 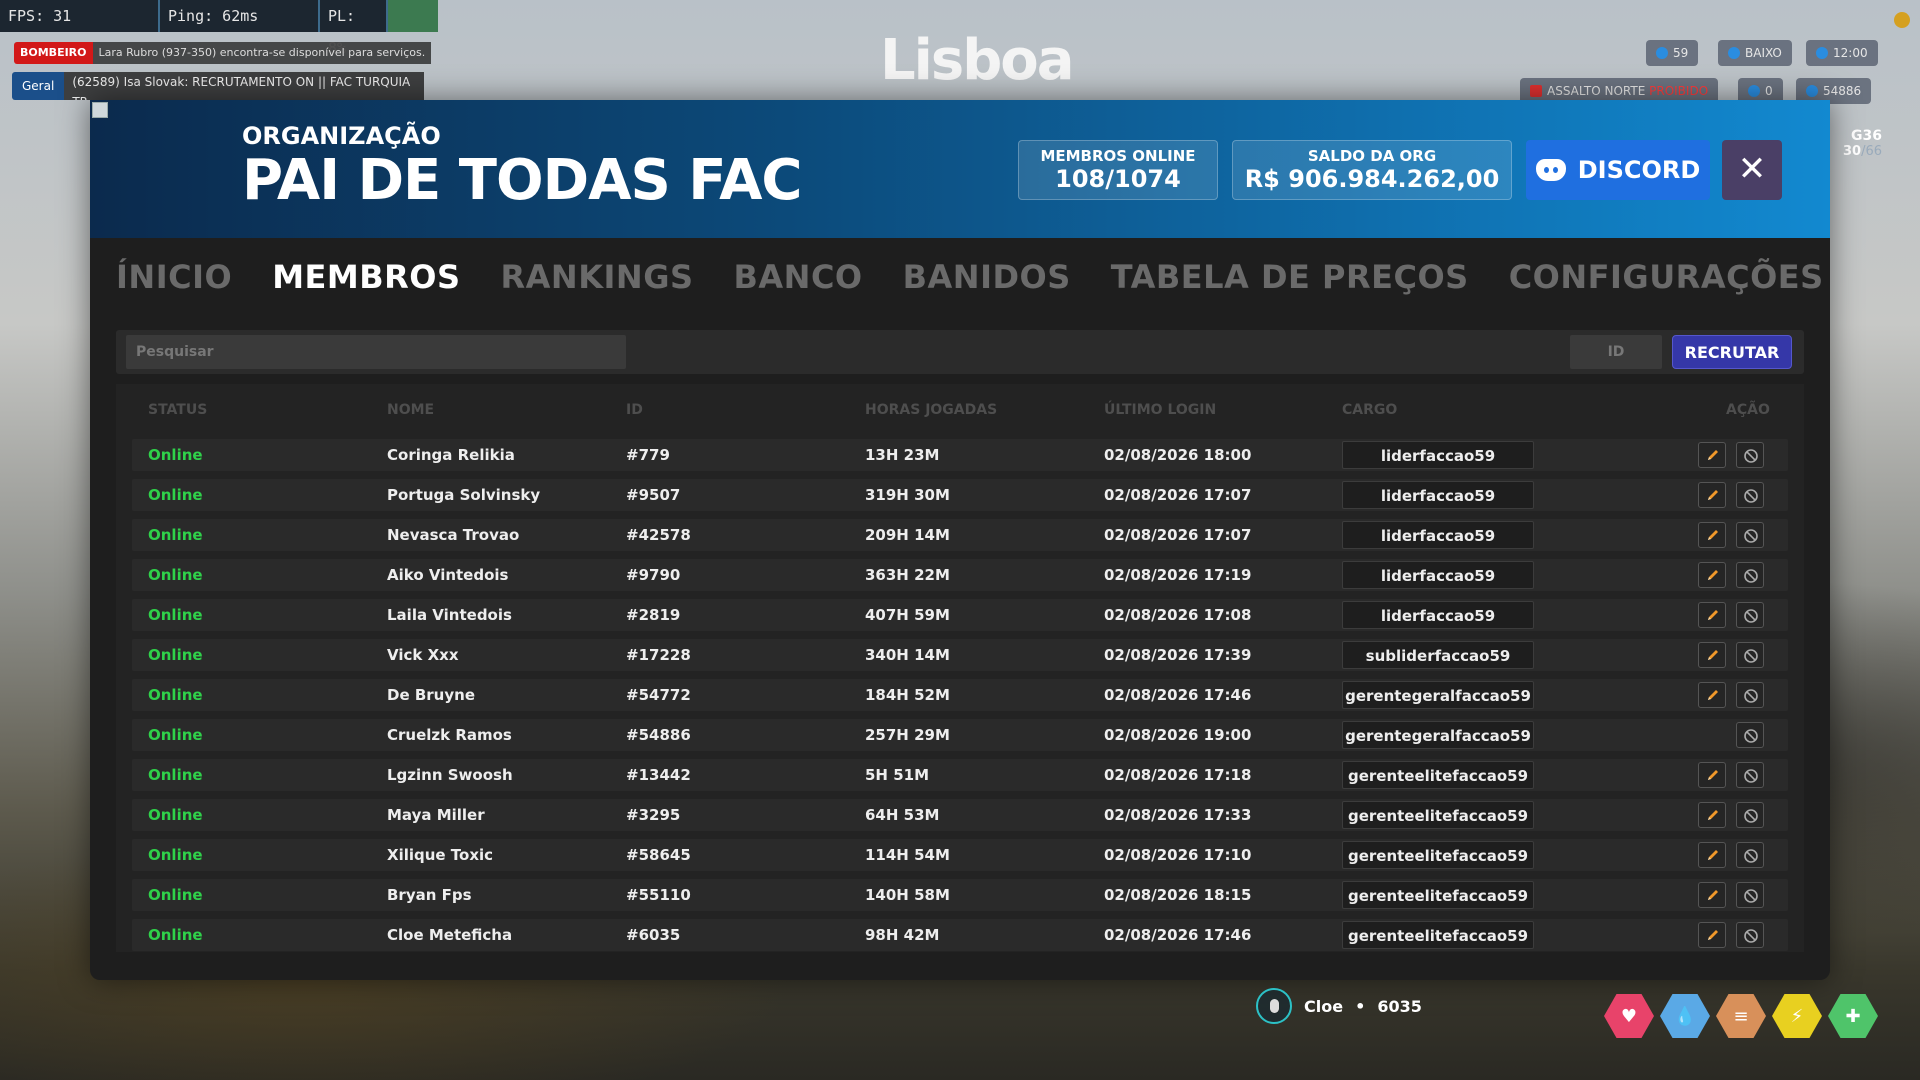 What do you see at coordinates (902, 935) in the screenshot?
I see `member-hours: 98H 42M` at bounding box center [902, 935].